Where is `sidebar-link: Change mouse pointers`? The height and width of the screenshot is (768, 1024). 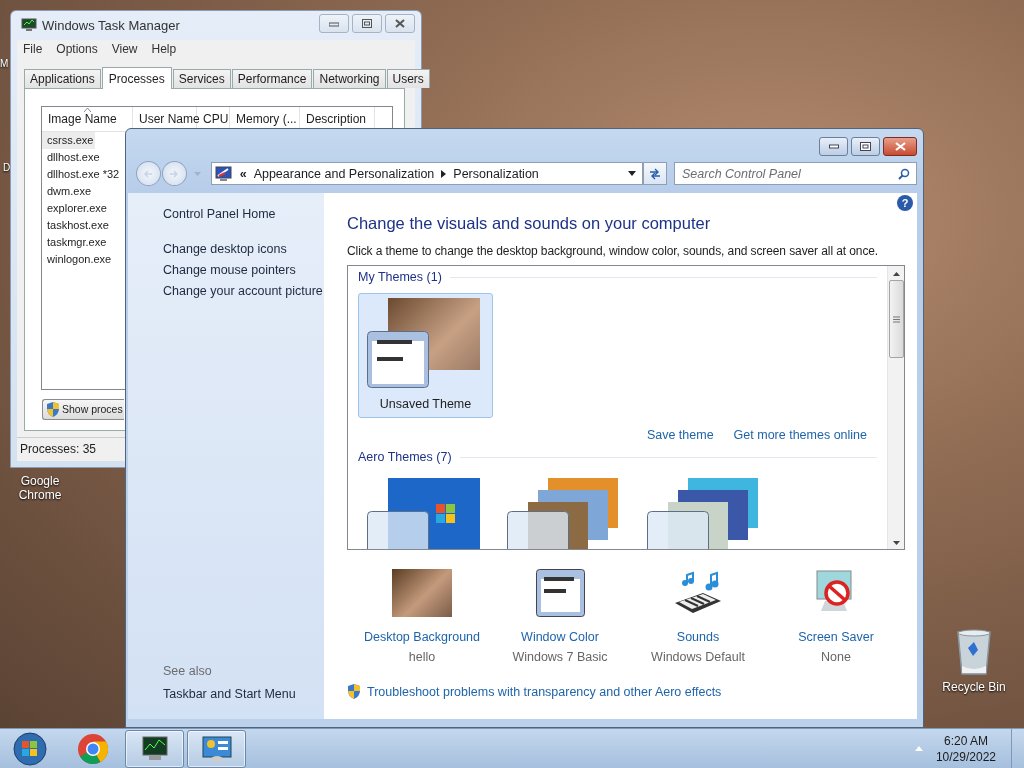 sidebar-link: Change mouse pointers is located at coordinates (243, 270).